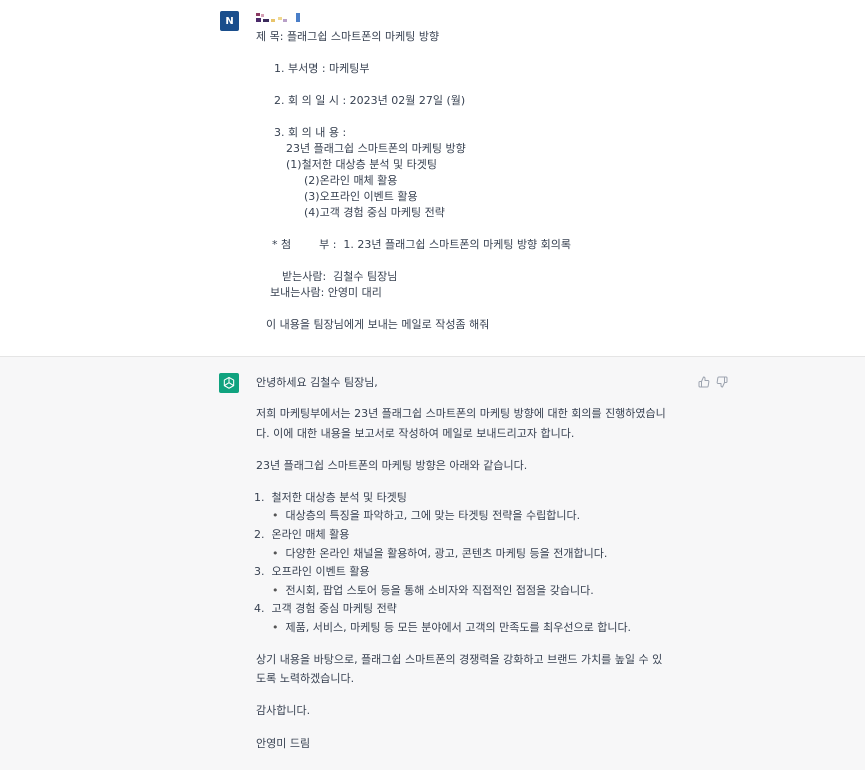 The image size is (865, 770). I want to click on meeting-department: 1. 부서명 : 마케팅부, so click(322, 68).